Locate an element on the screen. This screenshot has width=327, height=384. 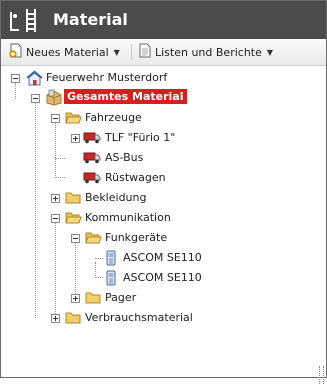
tree-node-label: Pager is located at coordinates (121, 297).